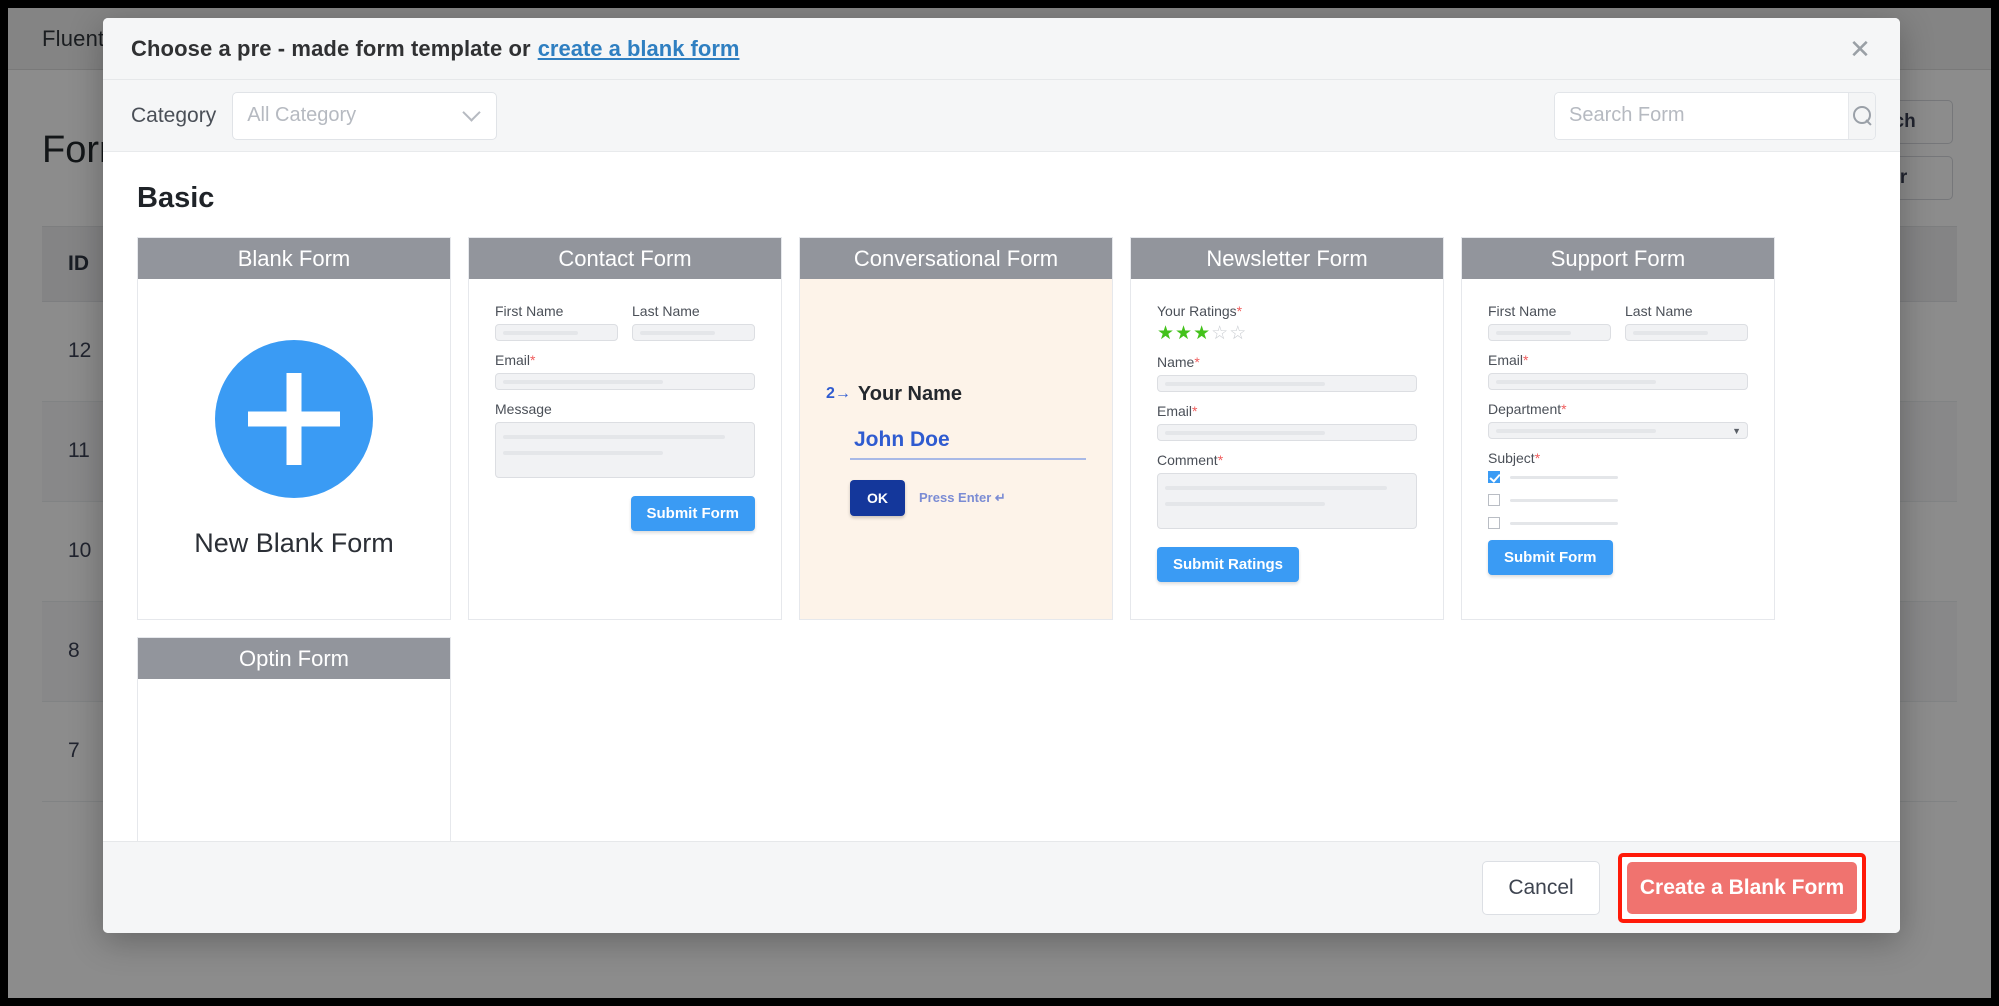  Describe the element at coordinates (956, 258) in the screenshot. I see `template-card-title: Conversational Form` at that location.